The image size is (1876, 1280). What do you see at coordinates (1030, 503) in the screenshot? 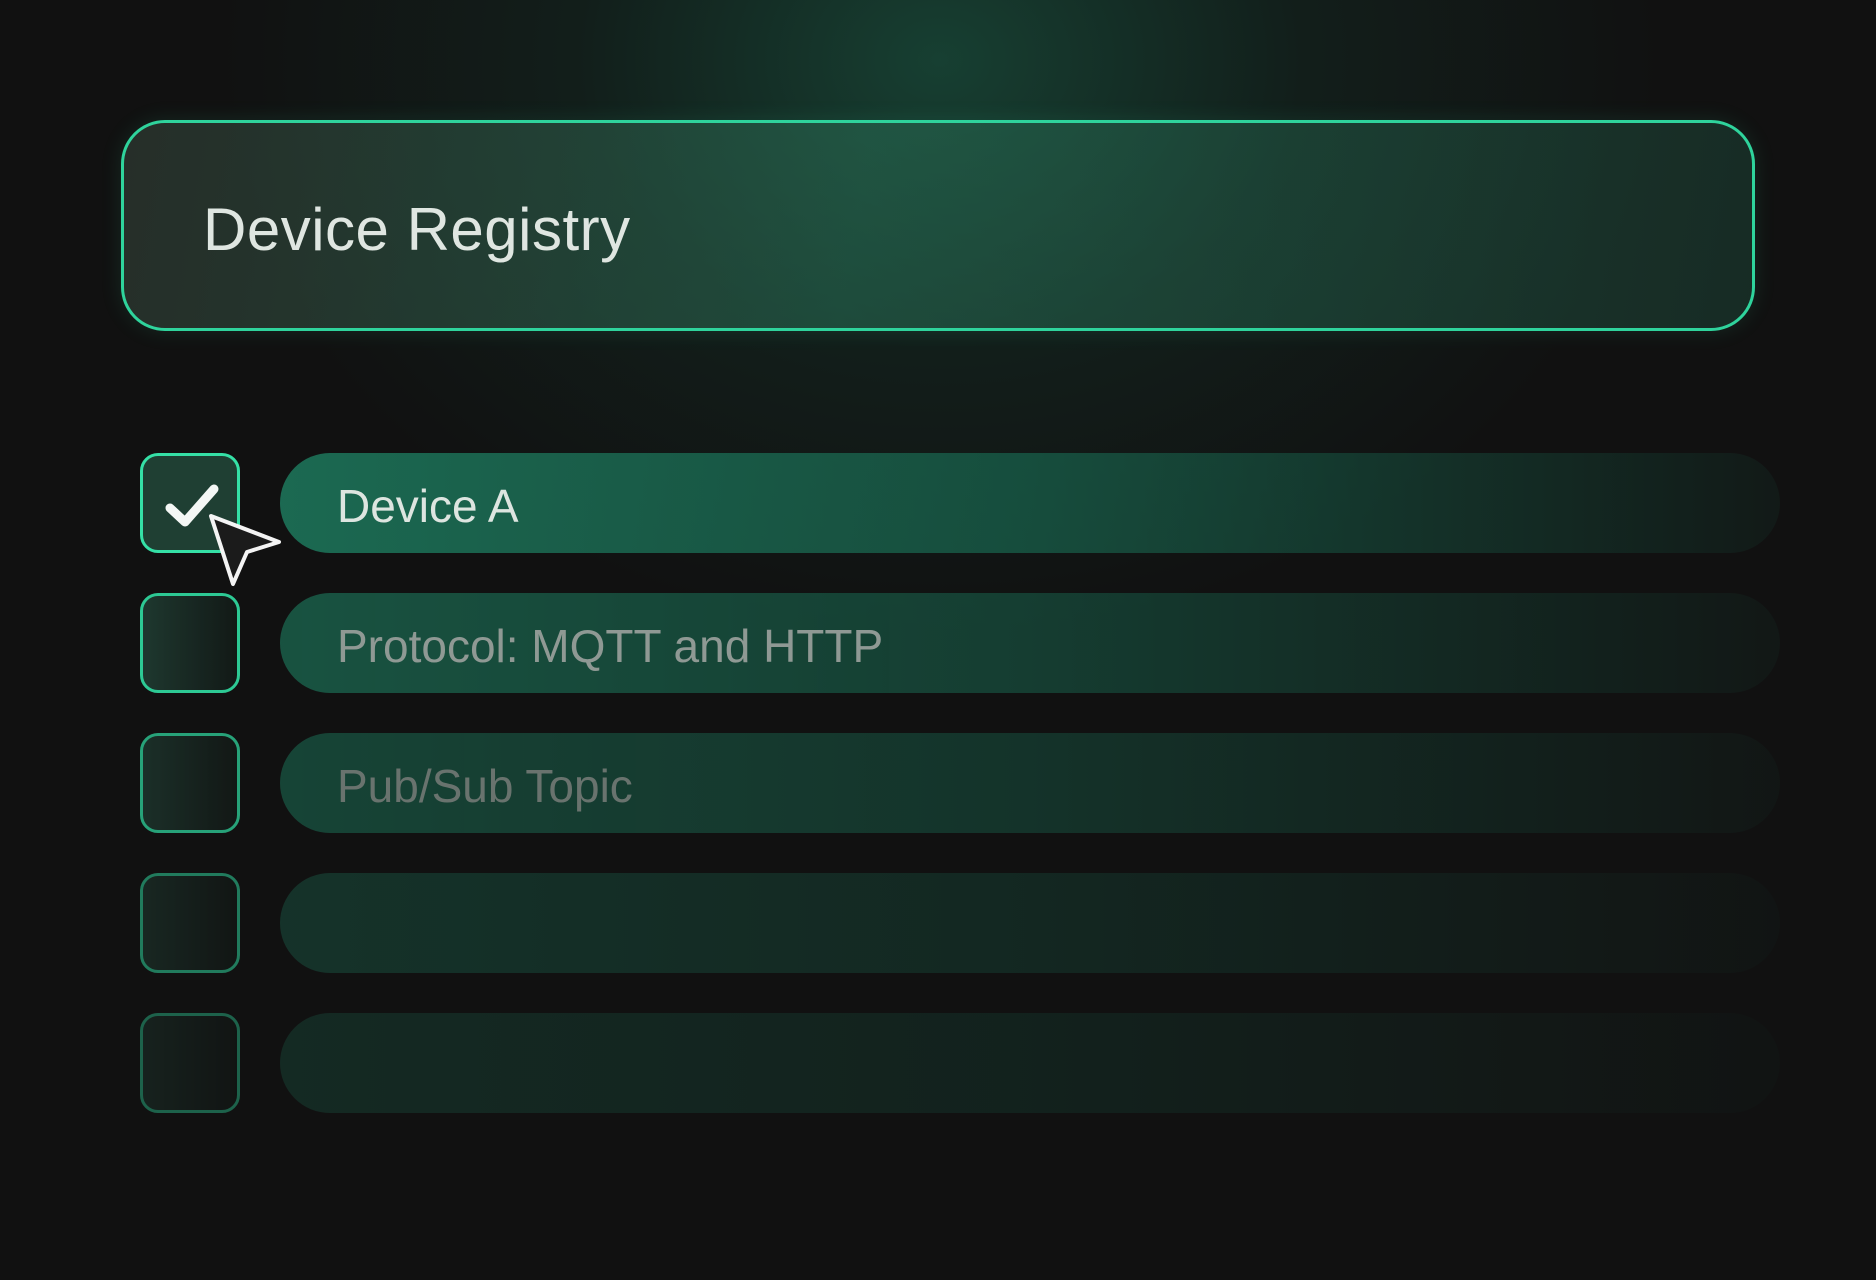
I see `list-item-bar: Device A` at bounding box center [1030, 503].